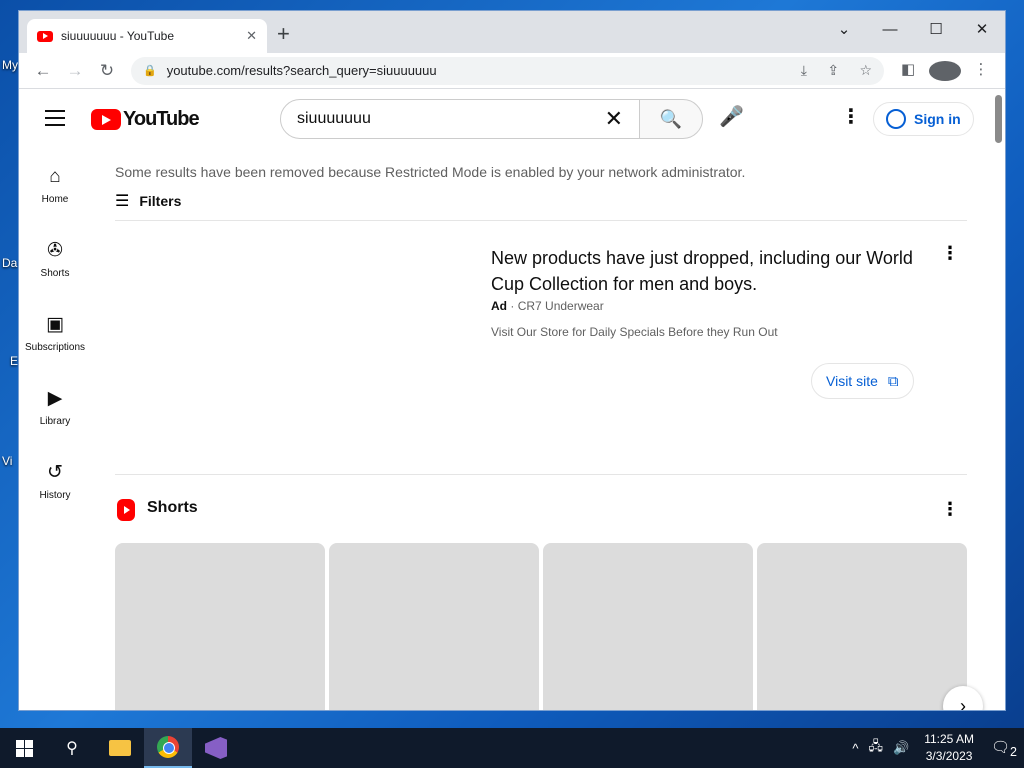 Image resolution: width=1024 pixels, height=768 pixels. Describe the element at coordinates (122, 201) in the screenshot. I see `filters-icon: ☰` at that location.